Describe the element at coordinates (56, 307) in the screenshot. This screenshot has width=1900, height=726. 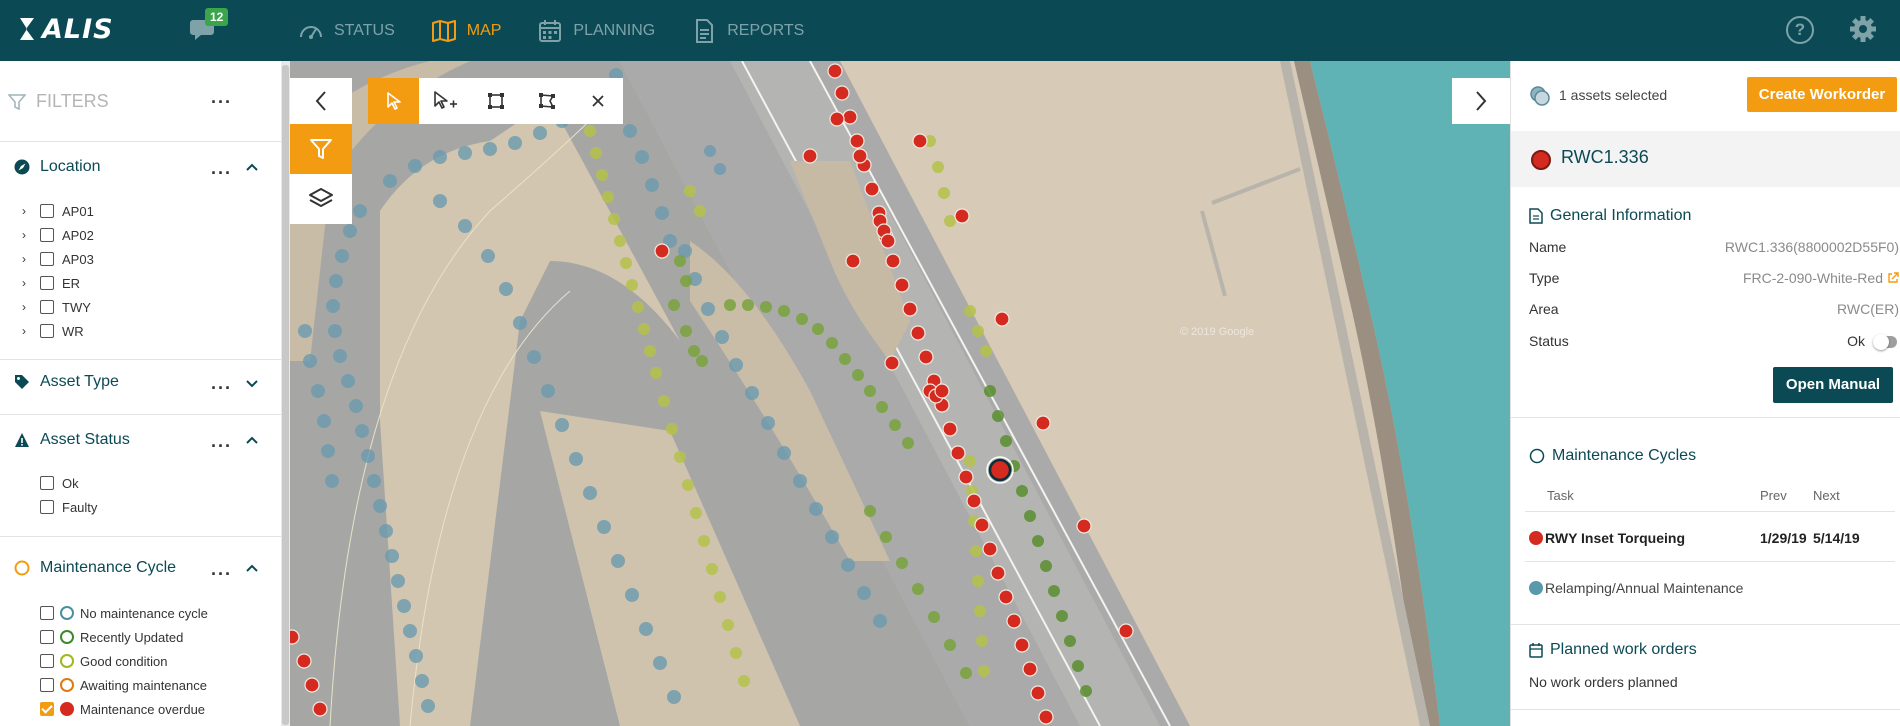
I see `location-item-twy: › TWY` at that location.